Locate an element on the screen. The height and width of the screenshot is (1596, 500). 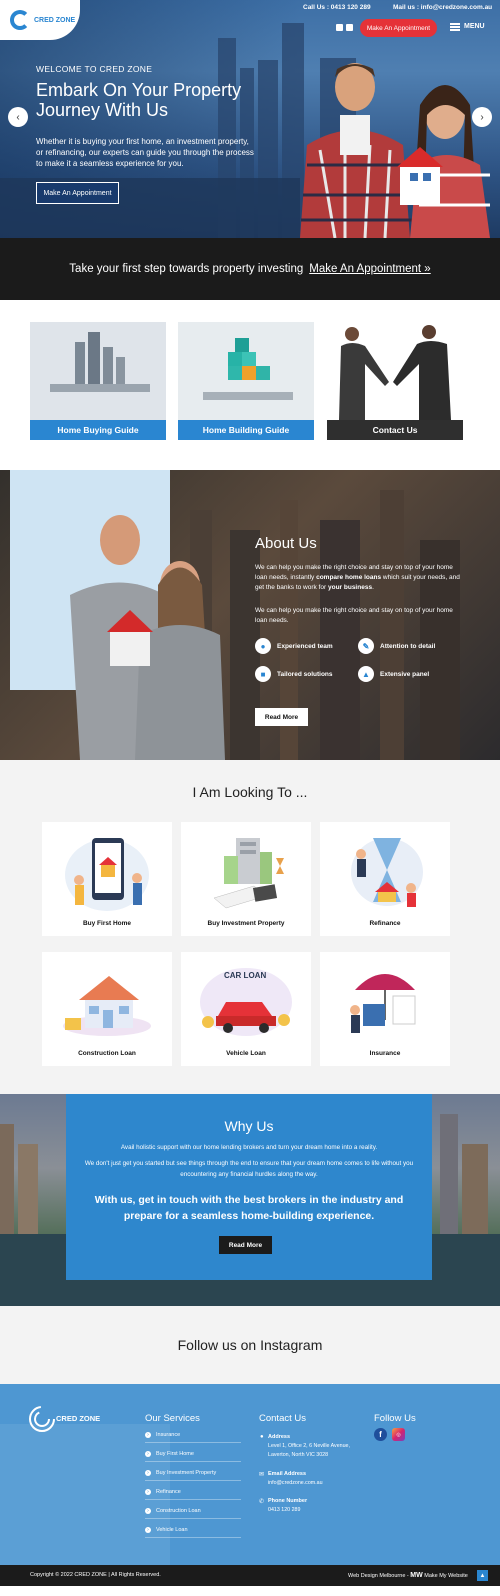
phone-value: 0413 120 289 is located at coordinates (318, 1510).